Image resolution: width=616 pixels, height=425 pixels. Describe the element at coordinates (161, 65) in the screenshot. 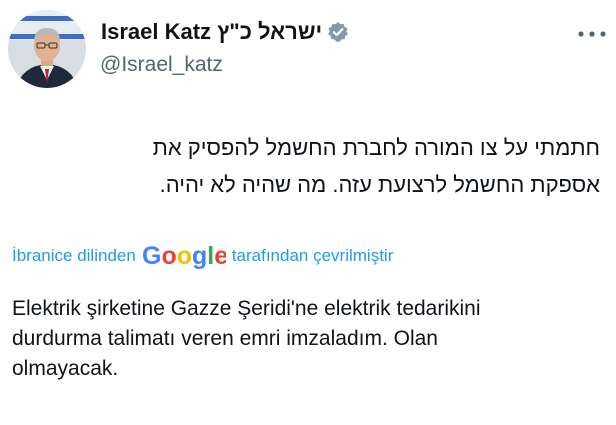

I see `author-handle: @Israel_katz` at that location.